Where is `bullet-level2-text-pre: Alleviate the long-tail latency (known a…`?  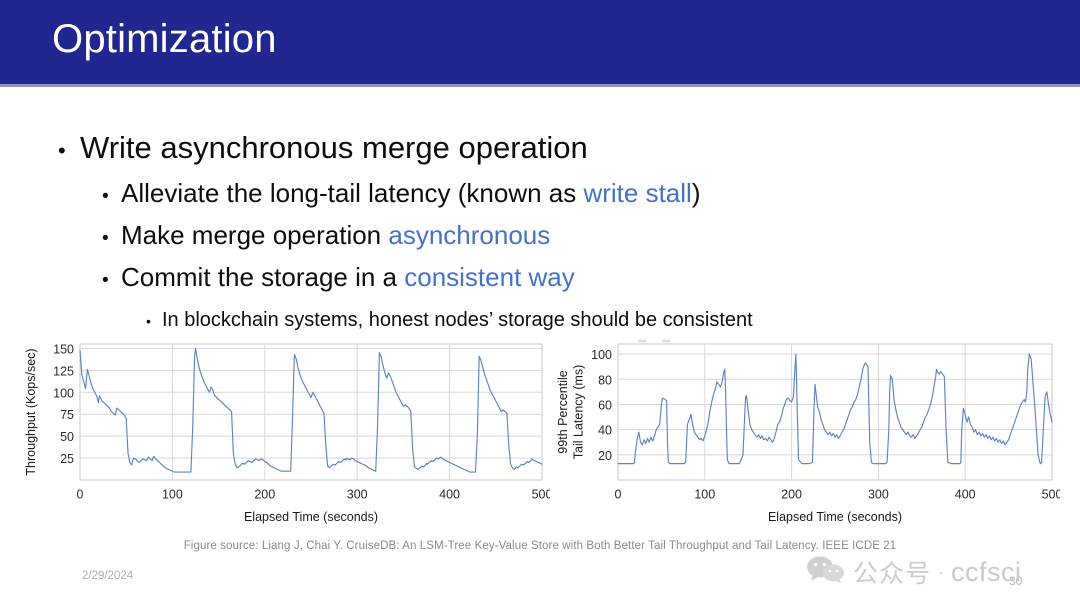 bullet-level2-text-pre: Alleviate the long-tail latency (known a… is located at coordinates (352, 193).